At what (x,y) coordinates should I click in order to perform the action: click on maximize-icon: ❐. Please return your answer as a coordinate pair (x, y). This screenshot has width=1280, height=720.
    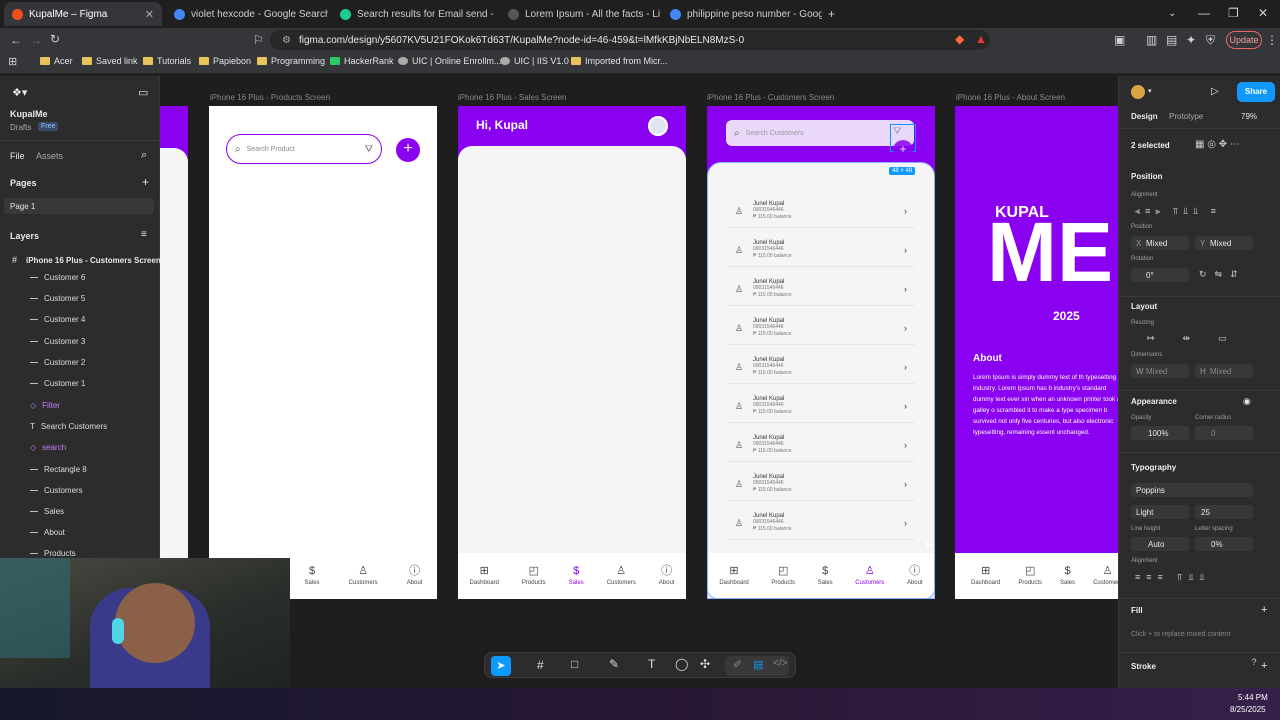
    Looking at the image, I should click on (1233, 13).